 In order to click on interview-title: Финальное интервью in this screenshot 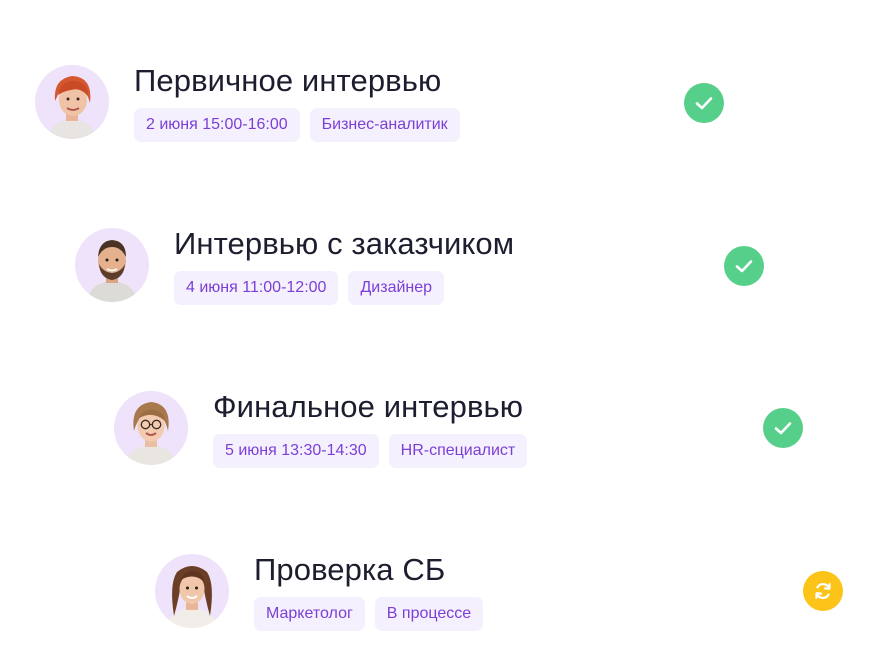, I will do `click(368, 406)`.